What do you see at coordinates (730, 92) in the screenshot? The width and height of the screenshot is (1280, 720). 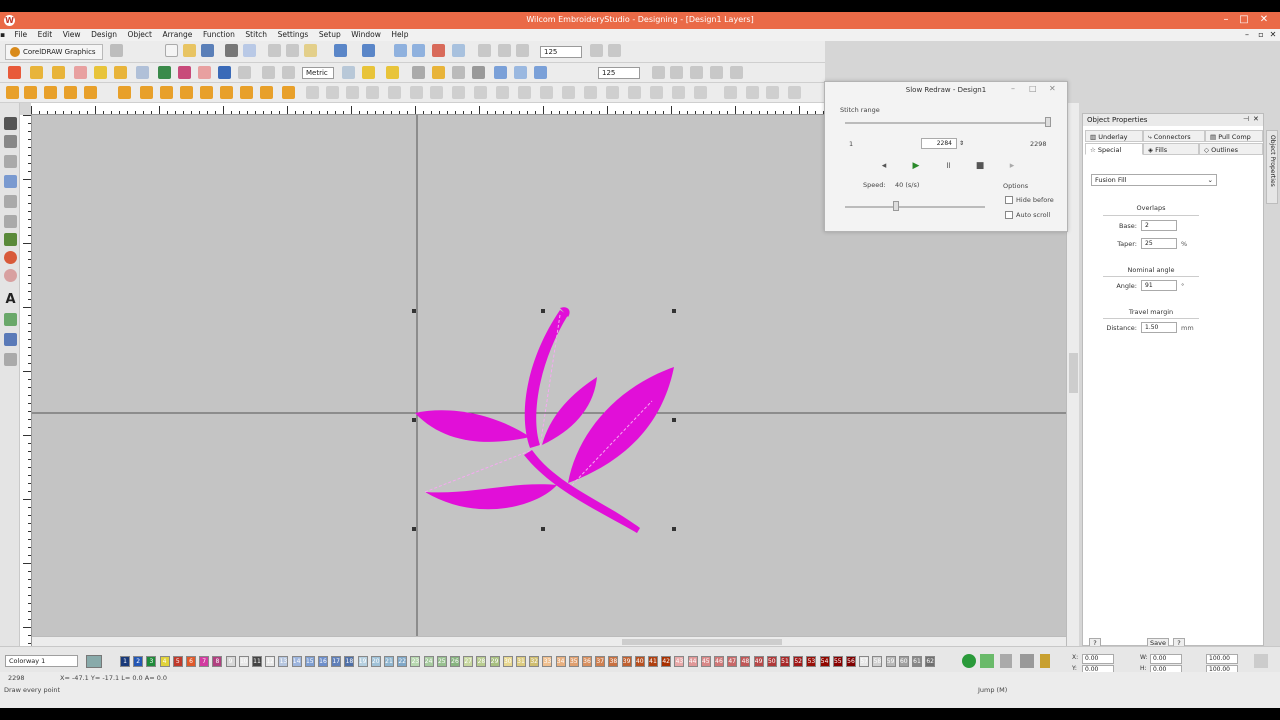 I see `flip-v-icon` at bounding box center [730, 92].